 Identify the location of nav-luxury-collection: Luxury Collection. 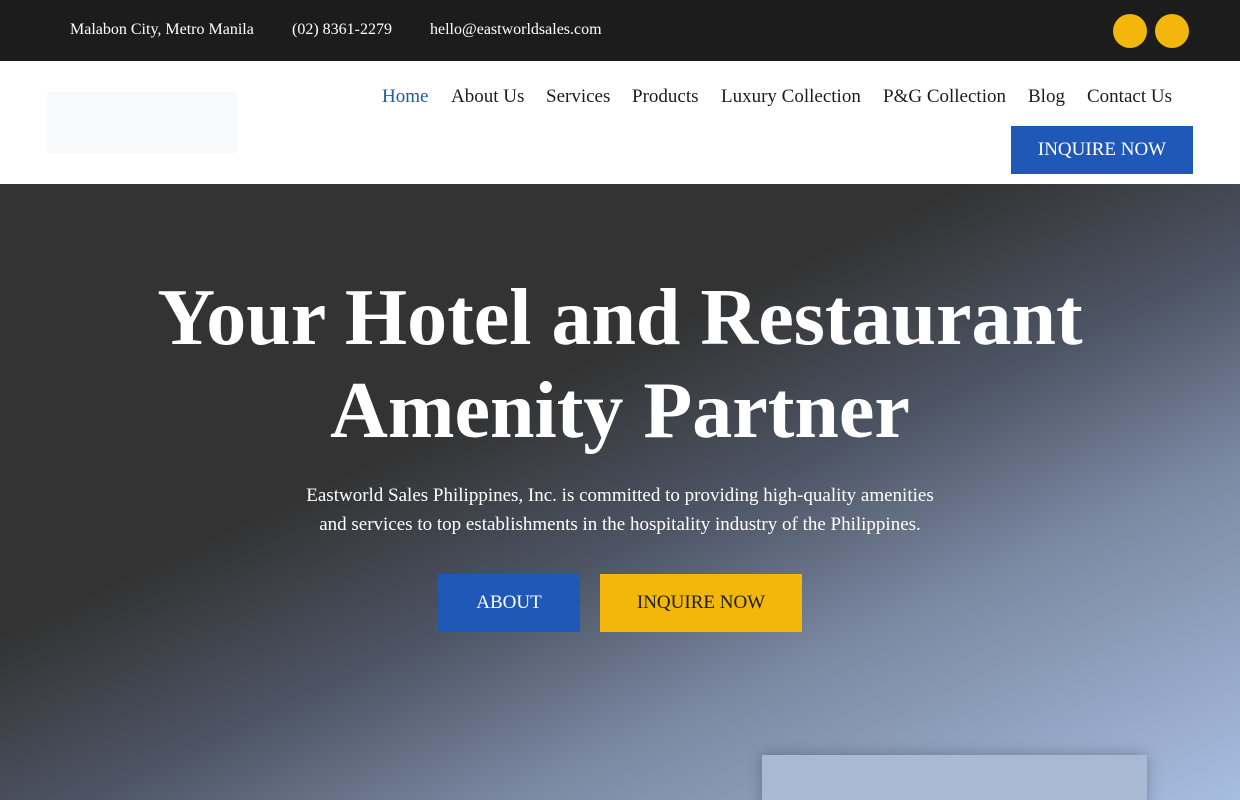
(791, 97).